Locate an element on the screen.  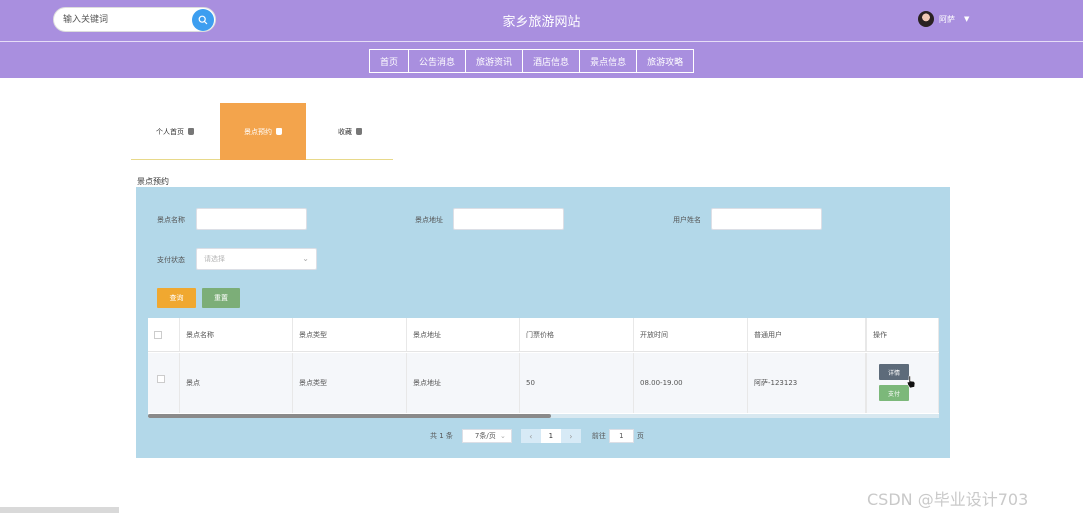
nav-item-travel-guides: 旅游攻略 is located at coordinates (665, 61).